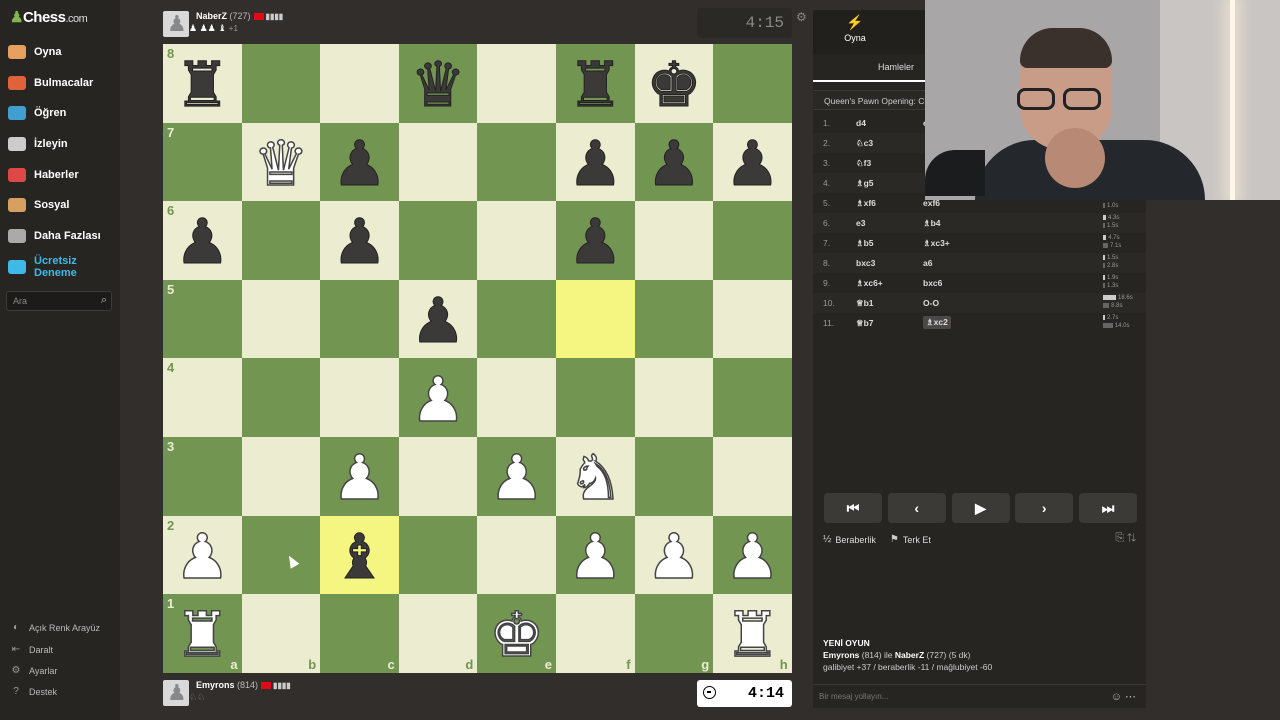  Describe the element at coordinates (866, 203) in the screenshot. I see `white-move: ♗xf6` at that location.